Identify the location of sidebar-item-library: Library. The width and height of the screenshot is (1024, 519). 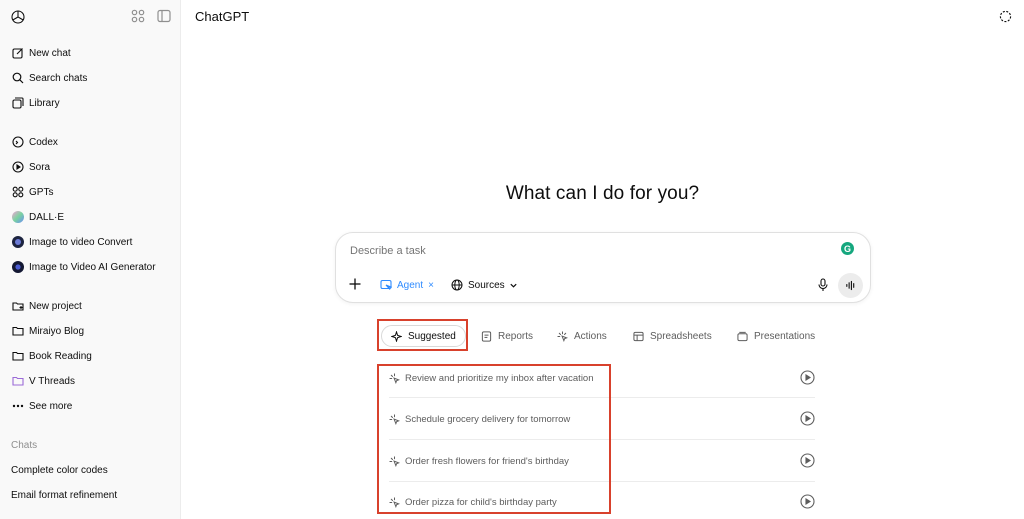
(35, 103).